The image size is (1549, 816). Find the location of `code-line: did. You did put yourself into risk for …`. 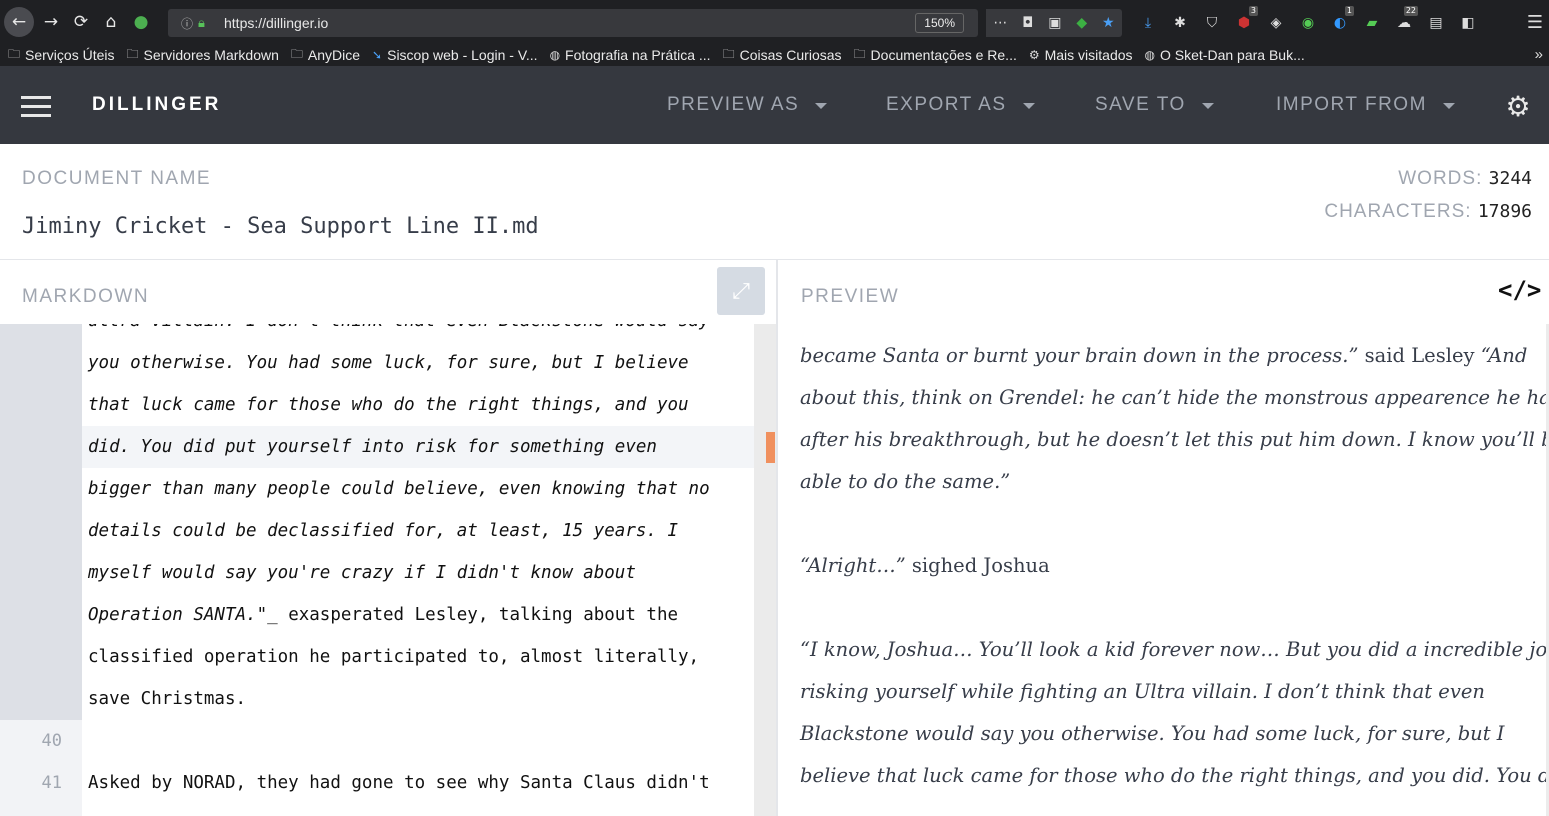

code-line: did. You did put yourself into risk for … is located at coordinates (372, 447).